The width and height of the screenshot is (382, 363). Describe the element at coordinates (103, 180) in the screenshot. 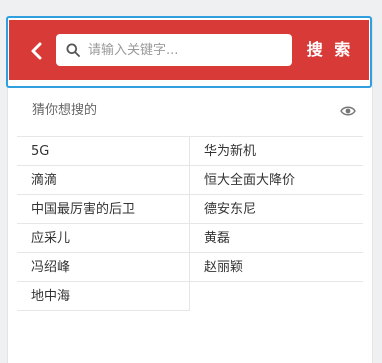

I see `hint-item: 滴滴` at that location.